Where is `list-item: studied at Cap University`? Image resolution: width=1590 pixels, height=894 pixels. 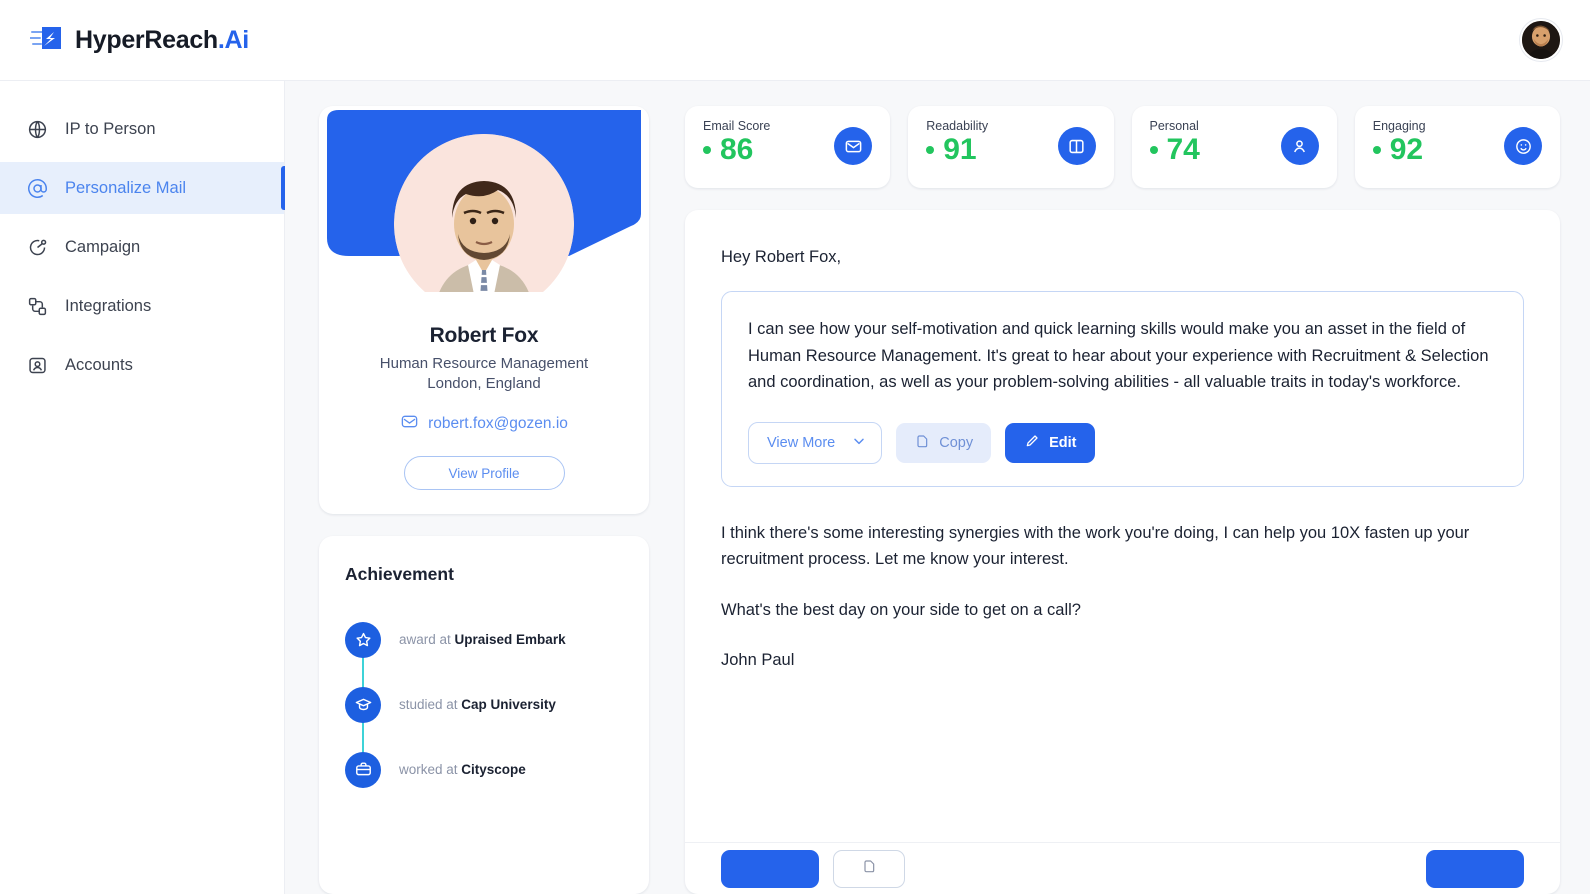 list-item: studied at Cap University is located at coordinates (484, 721).